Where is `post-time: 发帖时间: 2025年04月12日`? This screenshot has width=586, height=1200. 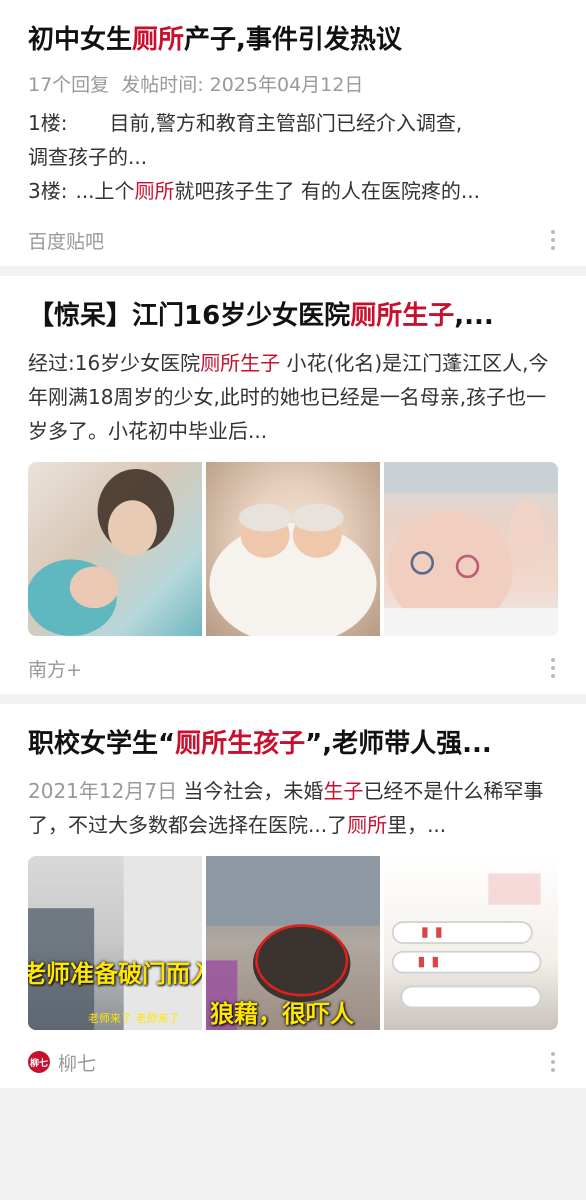
post-time: 发帖时间: 2025年04月12日 is located at coordinates (242, 85).